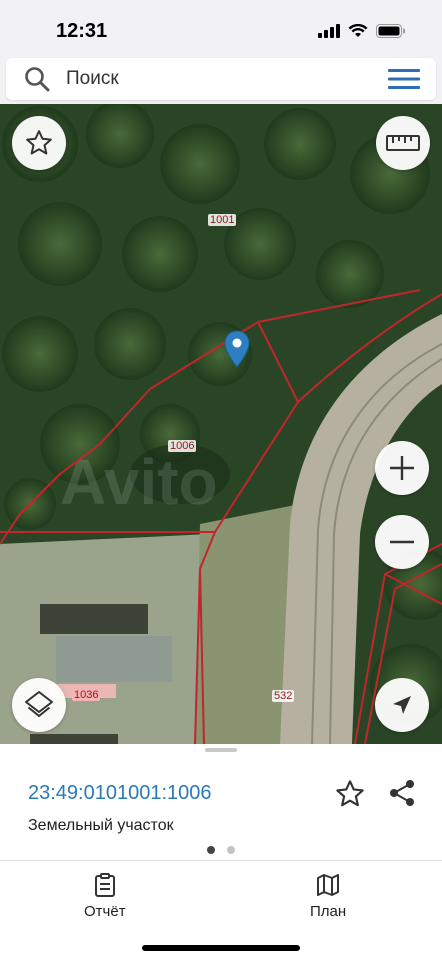  Describe the element at coordinates (101, 825) in the screenshot. I see `parcel-type: Земельный участок` at that location.